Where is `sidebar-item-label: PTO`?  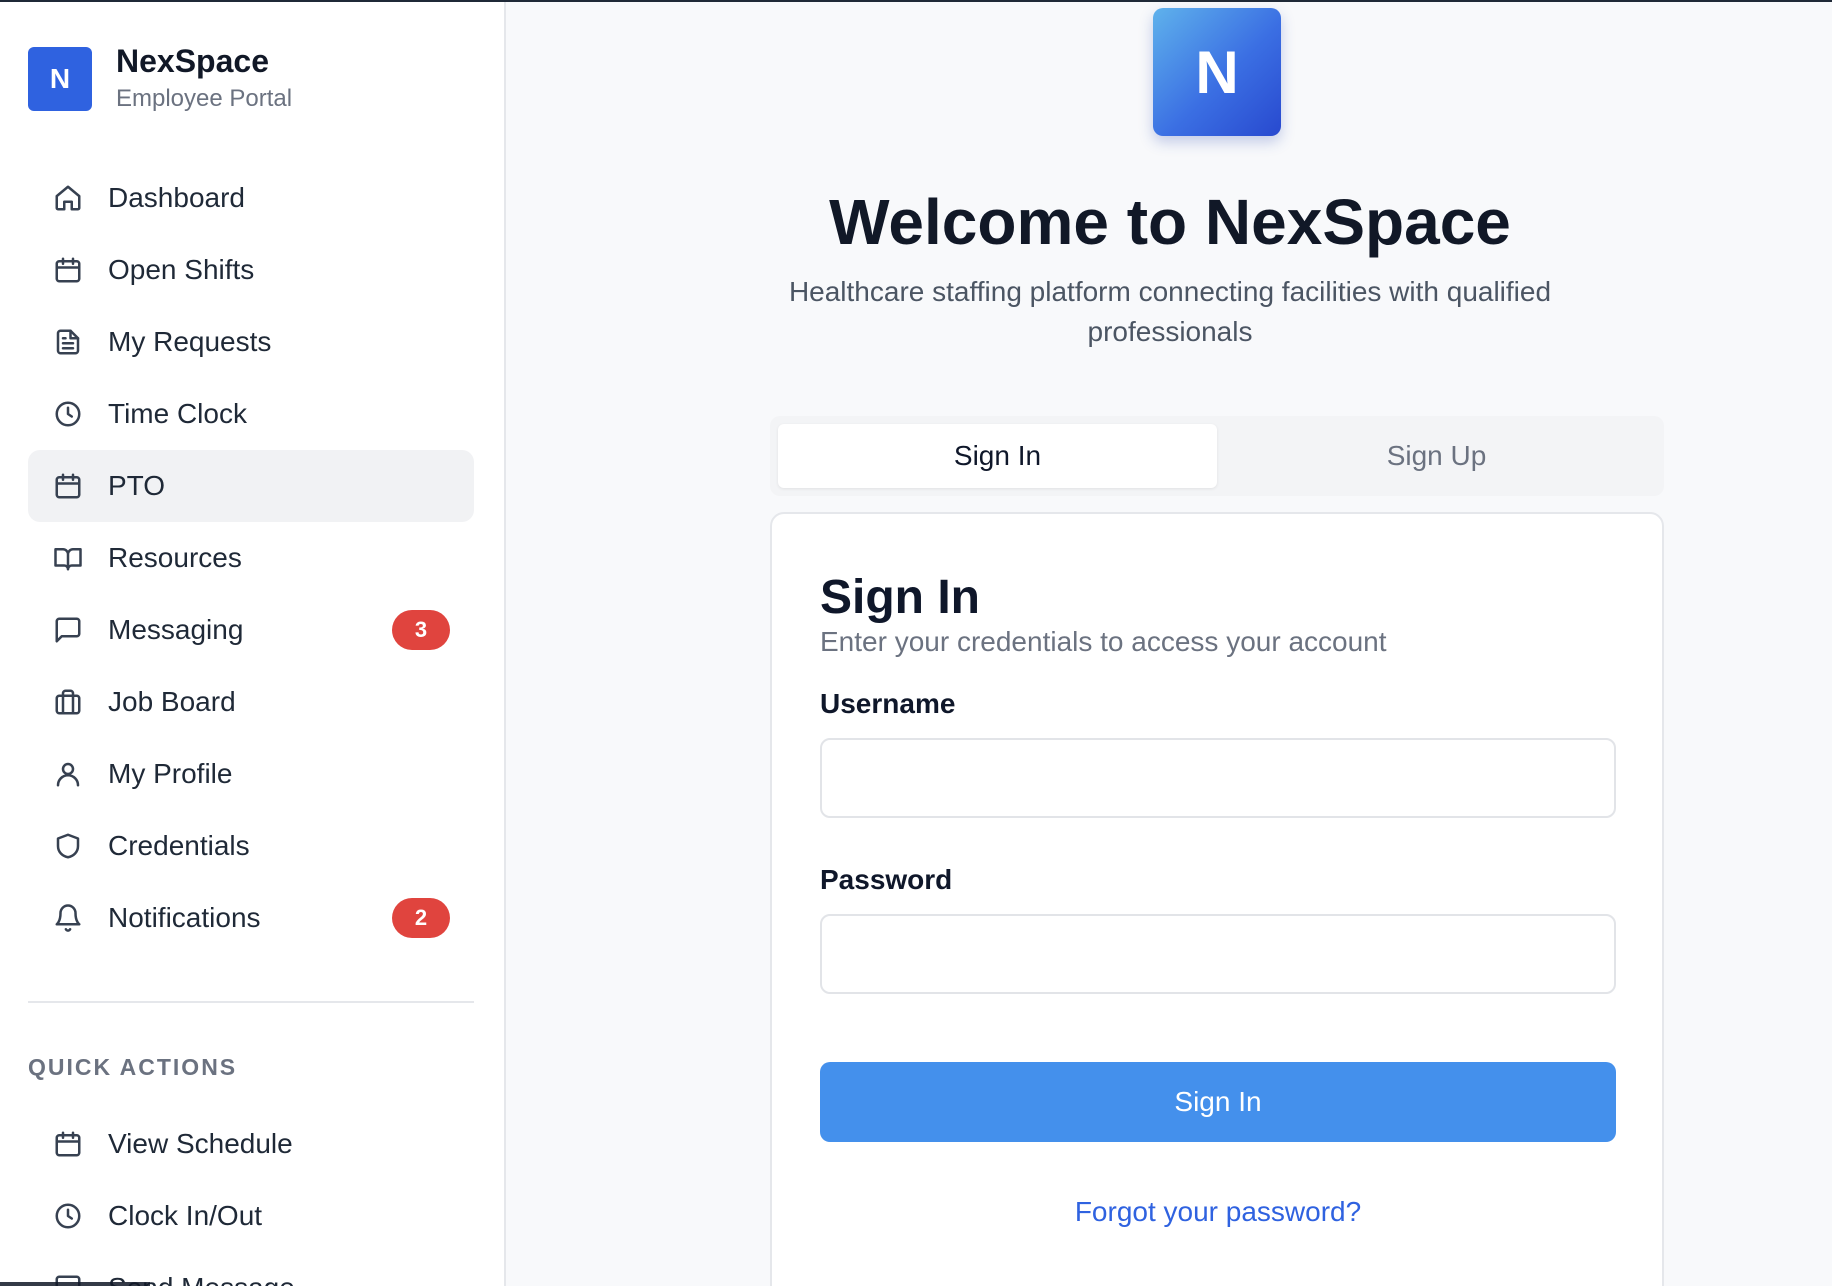
sidebar-item-label: PTO is located at coordinates (137, 485).